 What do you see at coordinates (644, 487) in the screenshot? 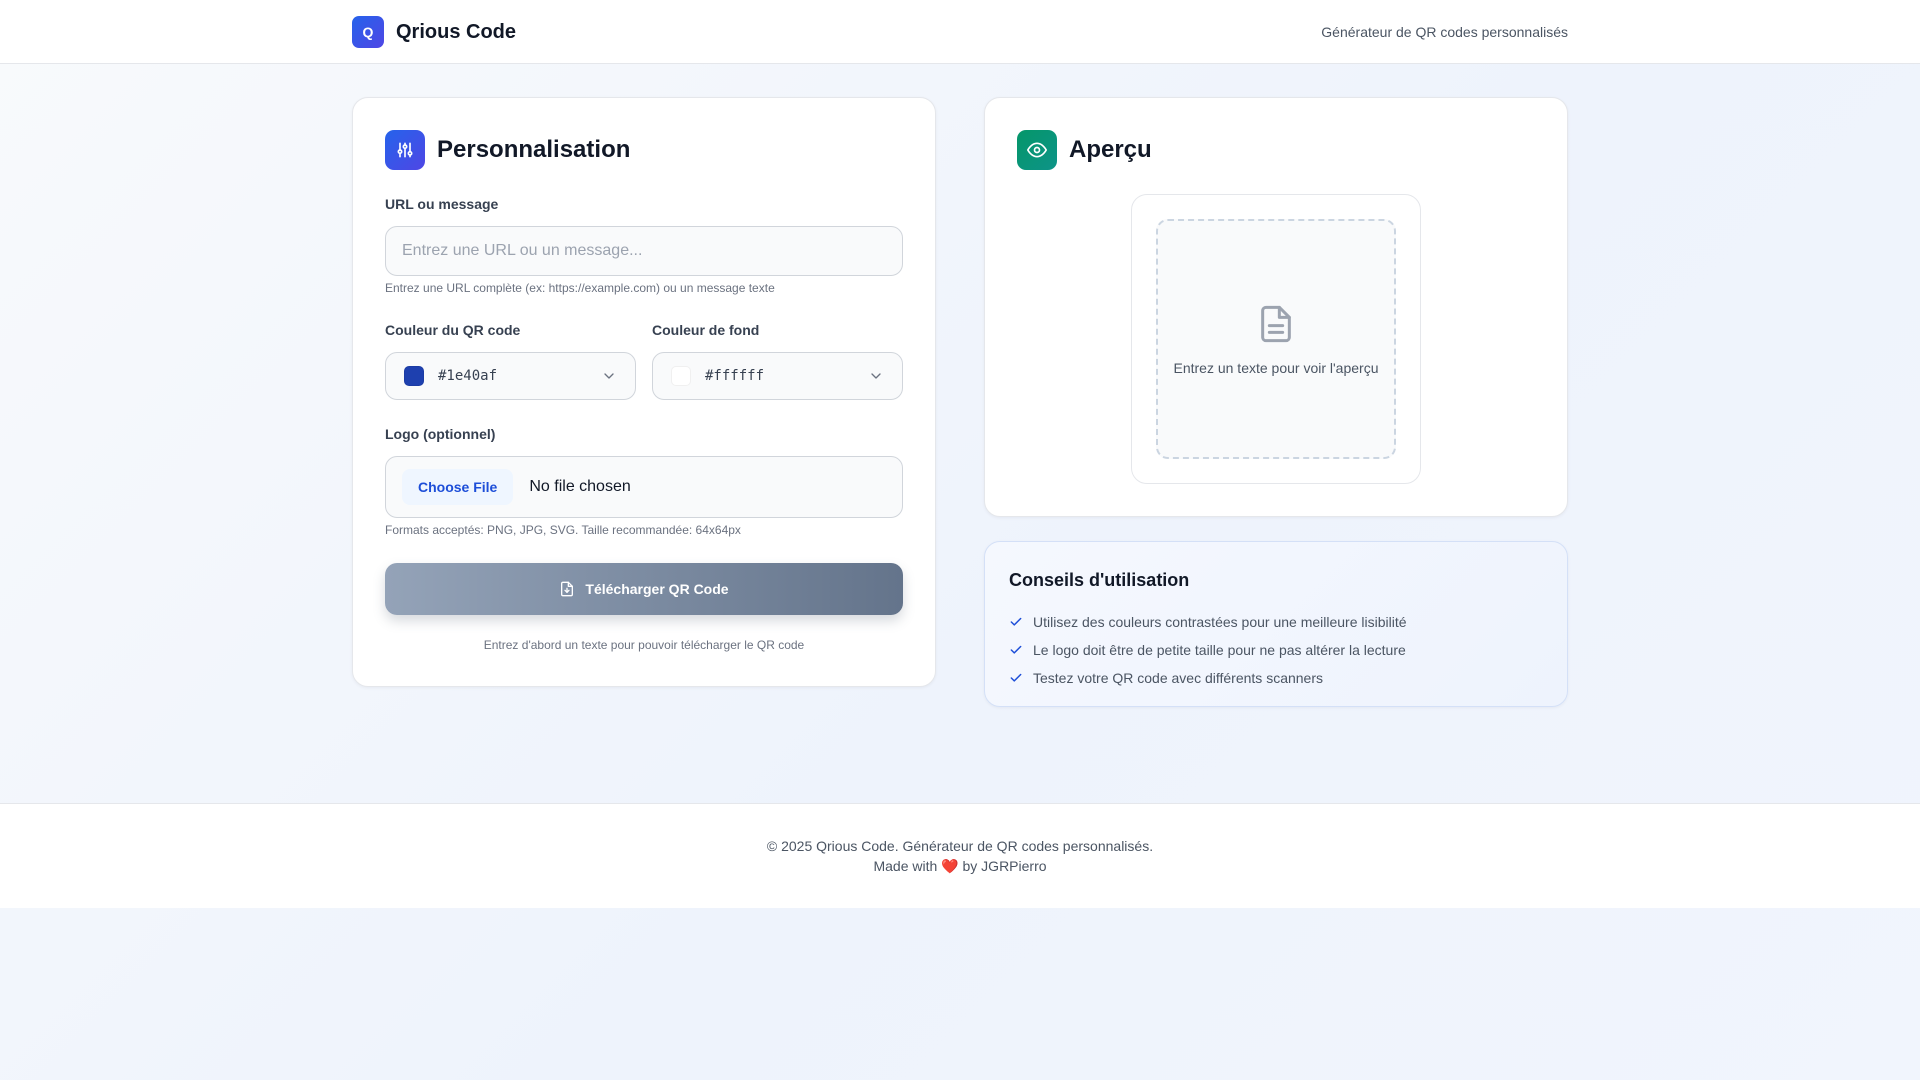
I see `logo-file-input: Choose File No file chosen` at bounding box center [644, 487].